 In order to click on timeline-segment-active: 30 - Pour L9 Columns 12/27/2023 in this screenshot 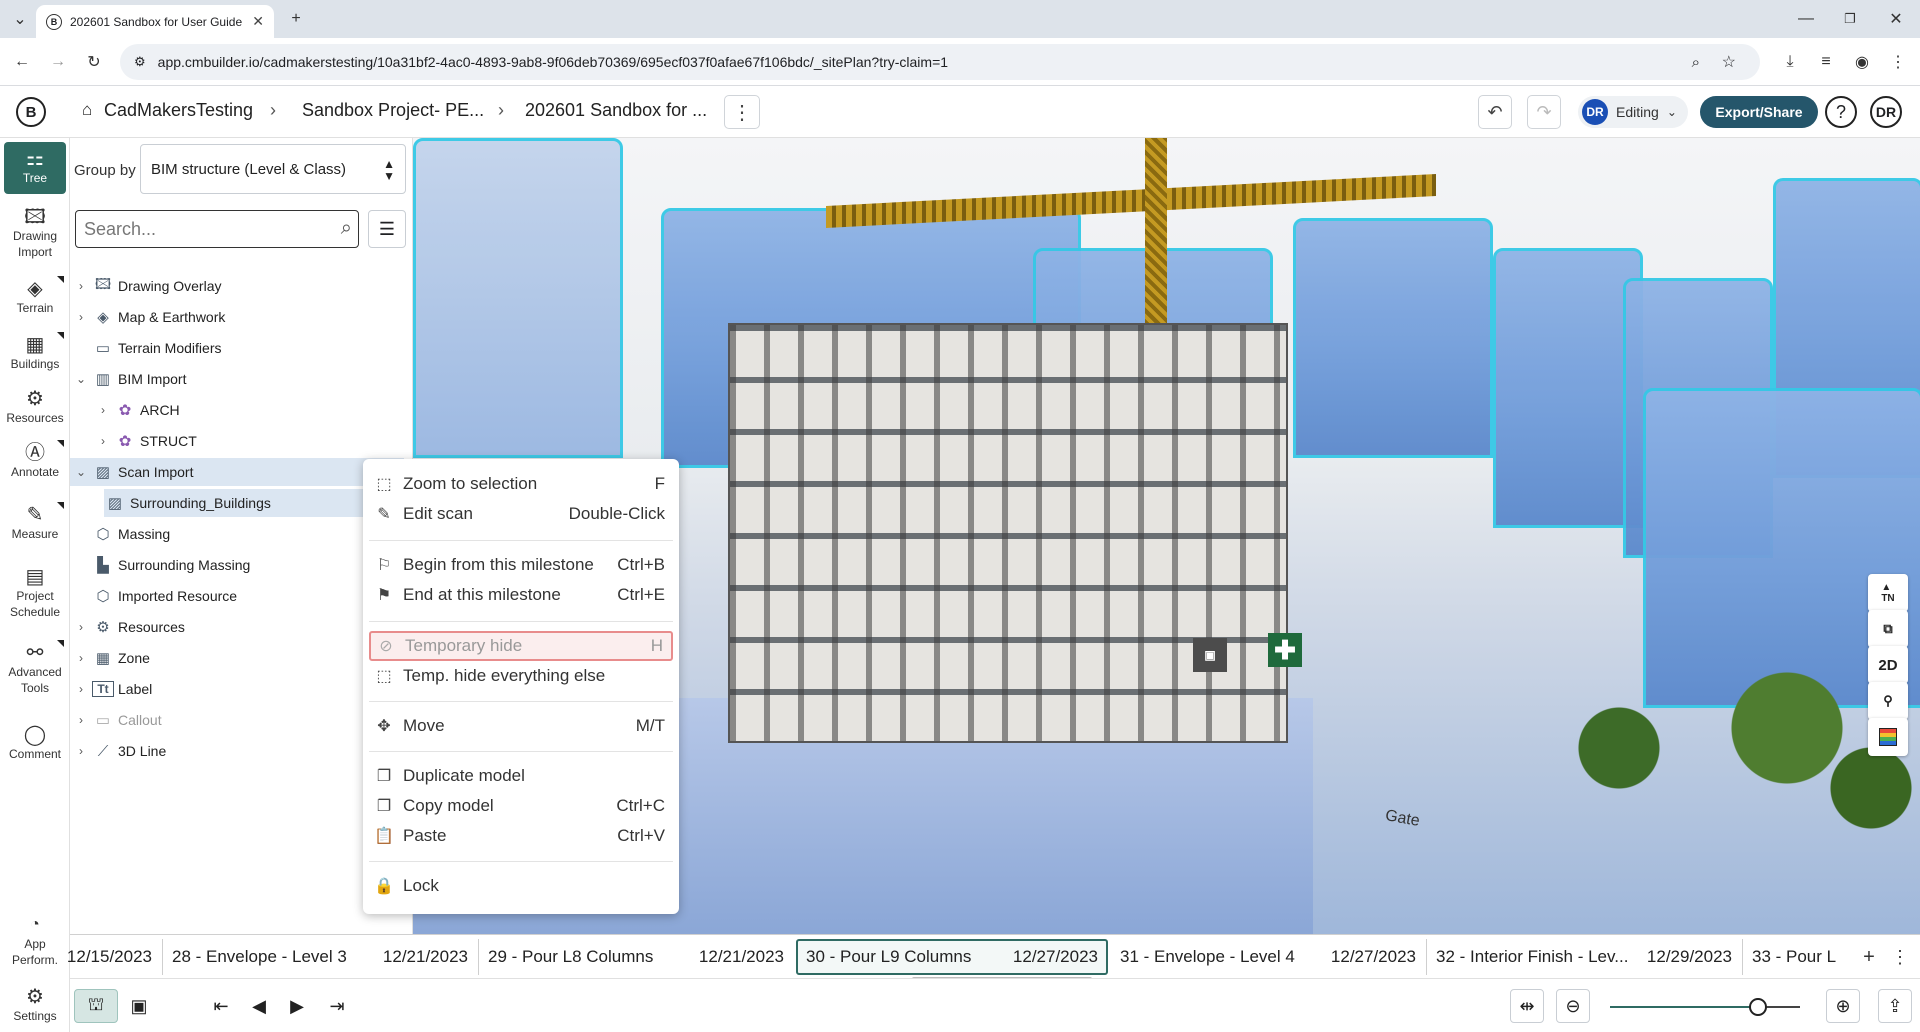, I will do `click(952, 957)`.